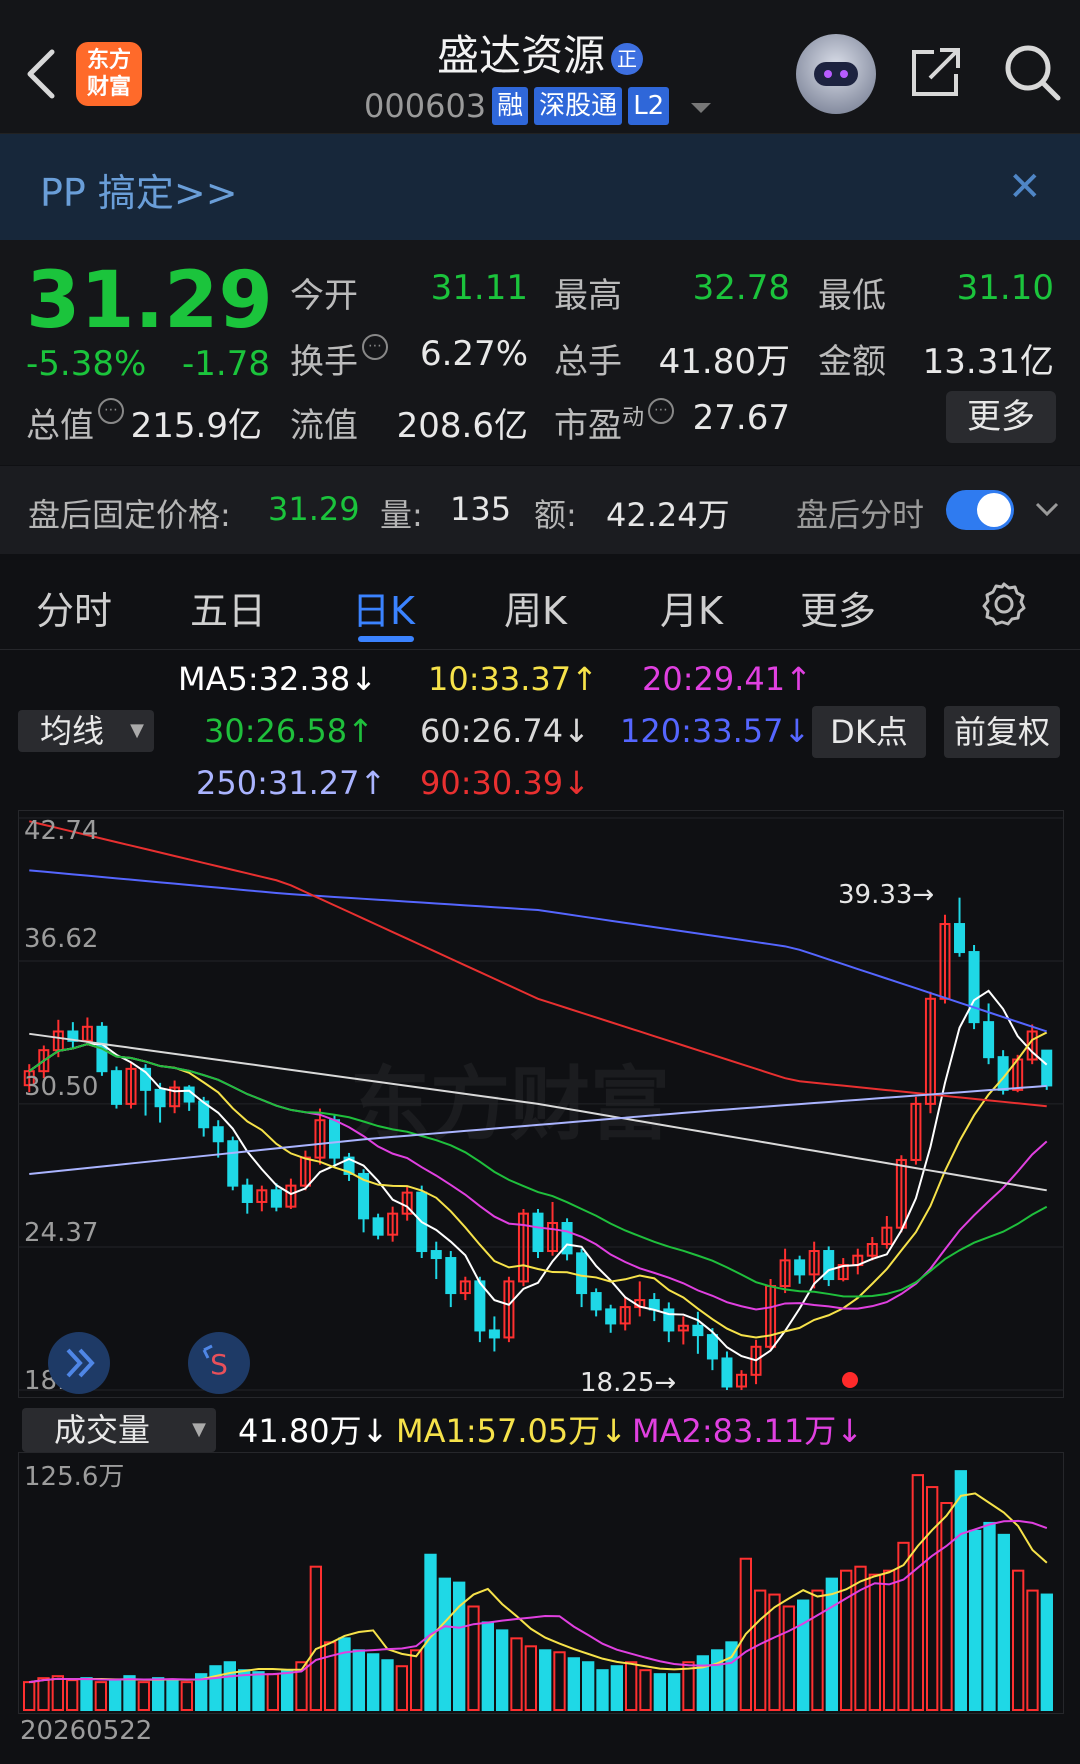 The image size is (1080, 1764). Describe the element at coordinates (649, 106) in the screenshot. I see `tag-l2: L2` at that location.